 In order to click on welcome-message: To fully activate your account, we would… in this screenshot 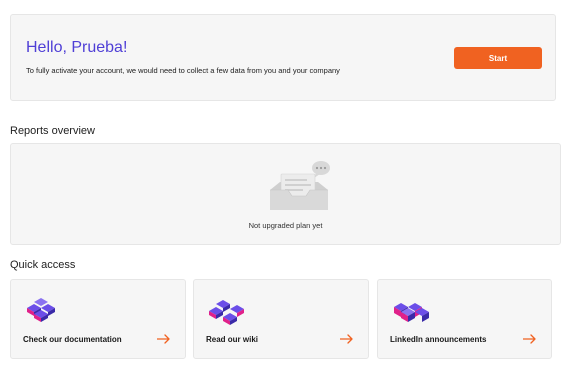, I will do `click(183, 70)`.